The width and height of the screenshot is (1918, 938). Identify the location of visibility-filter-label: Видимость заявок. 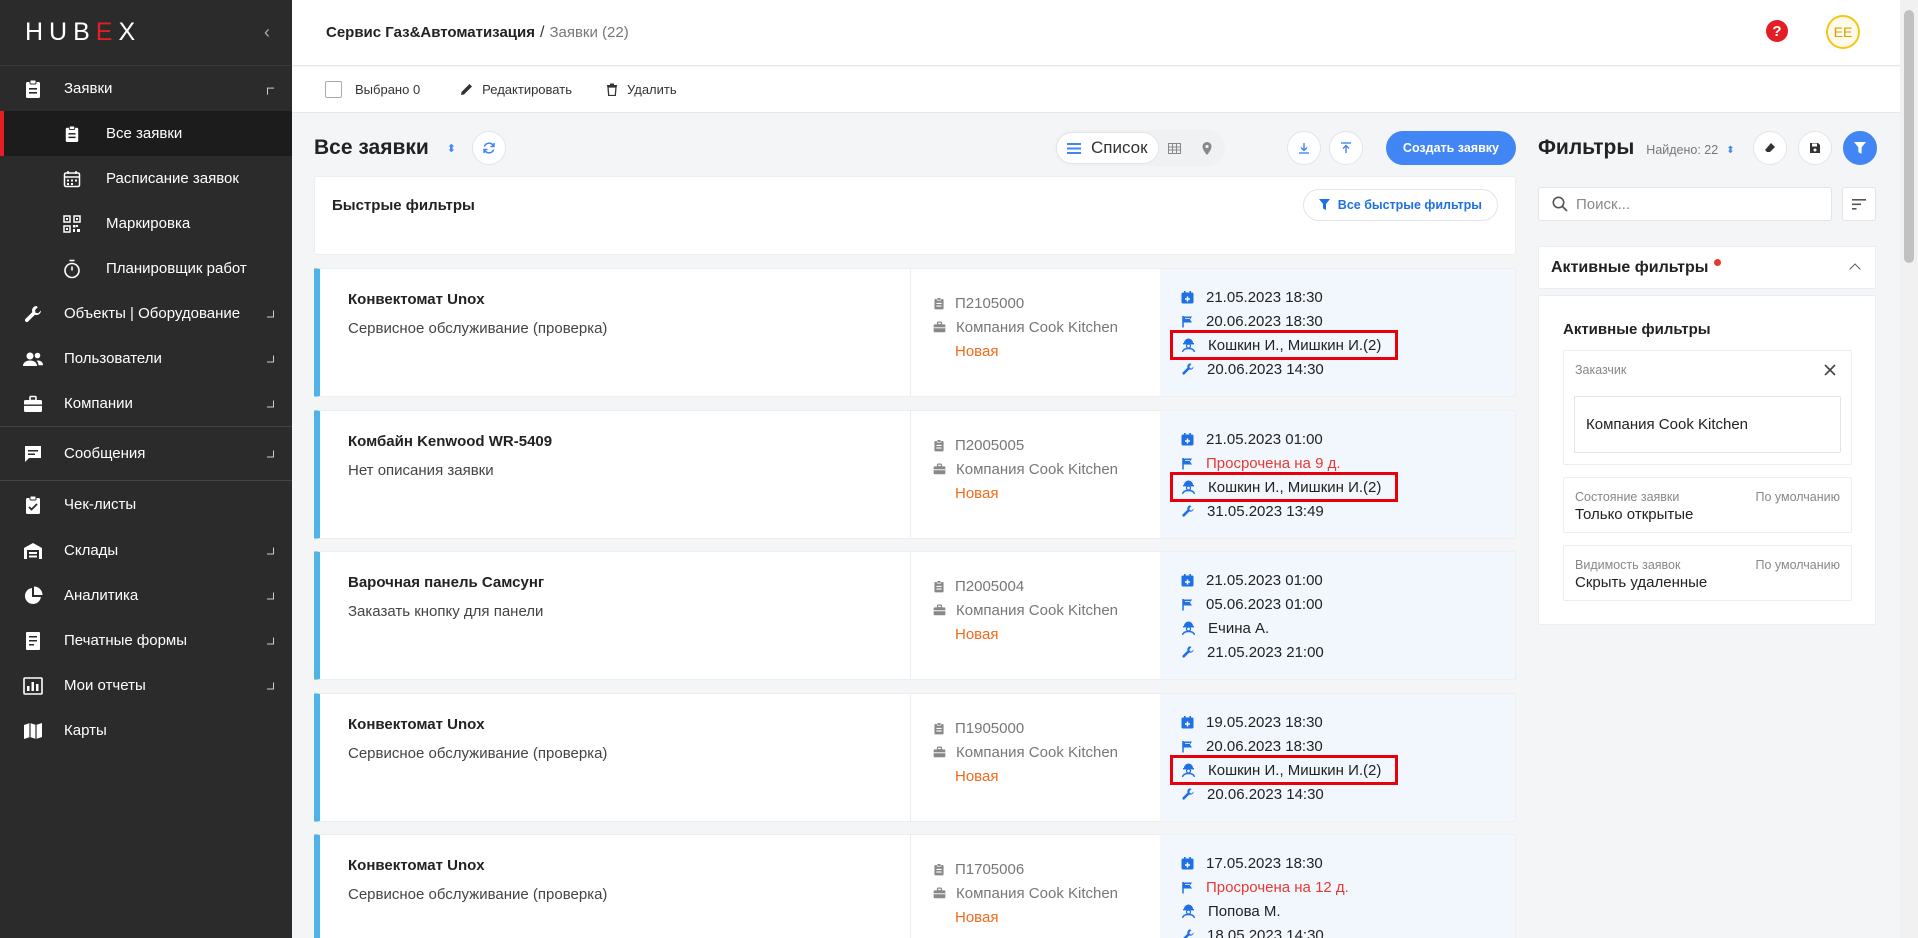
(1628, 565).